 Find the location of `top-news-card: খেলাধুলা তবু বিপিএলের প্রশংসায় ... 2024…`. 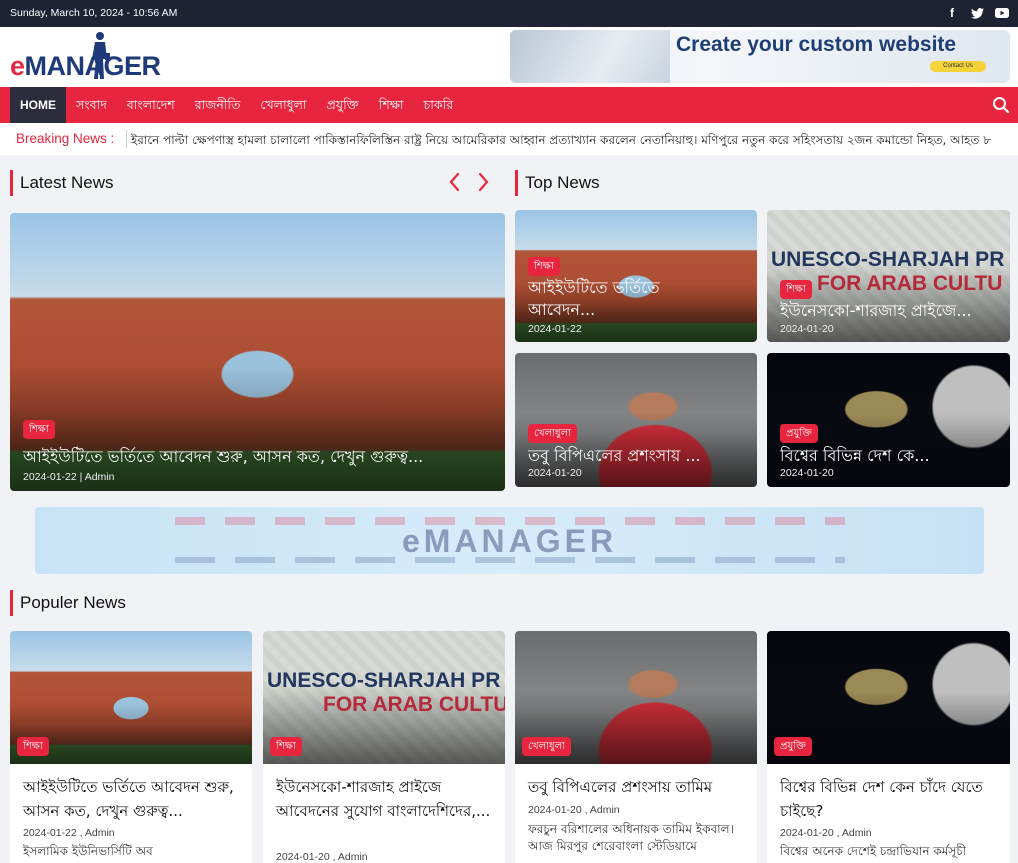

top-news-card: খেলাধুলা তবু বিপিএলের প্রশংসায় ... 2024… is located at coordinates (636, 420).